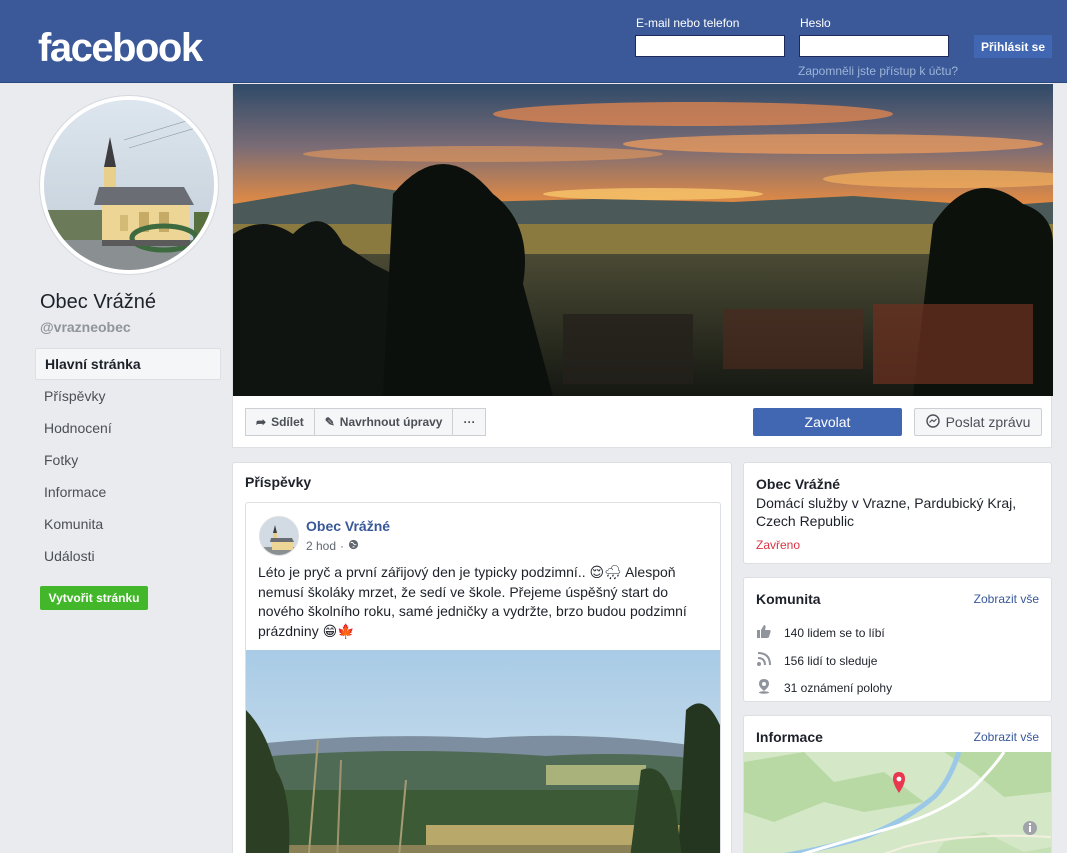 This screenshot has height=853, width=1067. What do you see at coordinates (391, 422) in the screenshot?
I see `suggest-edits-label: Navrhnout úpravy` at bounding box center [391, 422].